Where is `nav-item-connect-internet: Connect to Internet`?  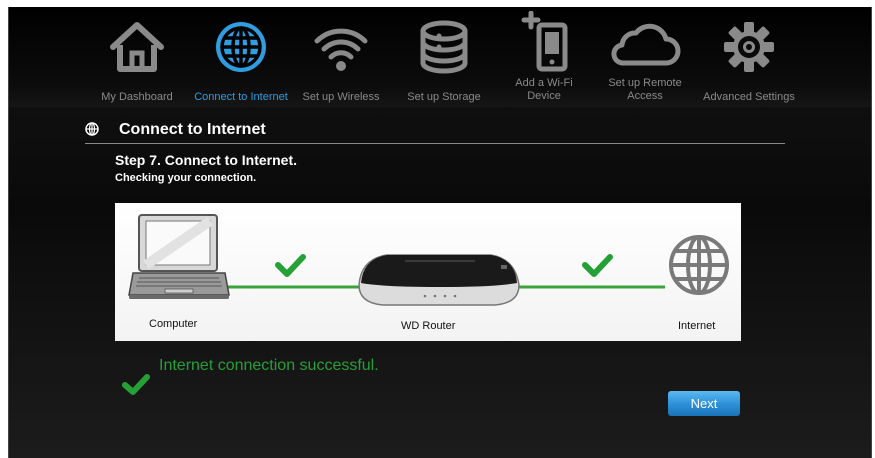
nav-item-connect-internet: Connect to Internet is located at coordinates (241, 57).